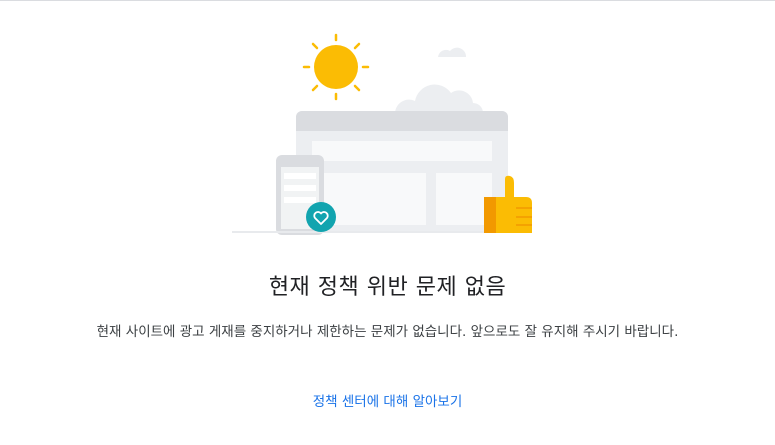  Describe the element at coordinates (321, 217) in the screenshot. I see `heart-icon` at that location.